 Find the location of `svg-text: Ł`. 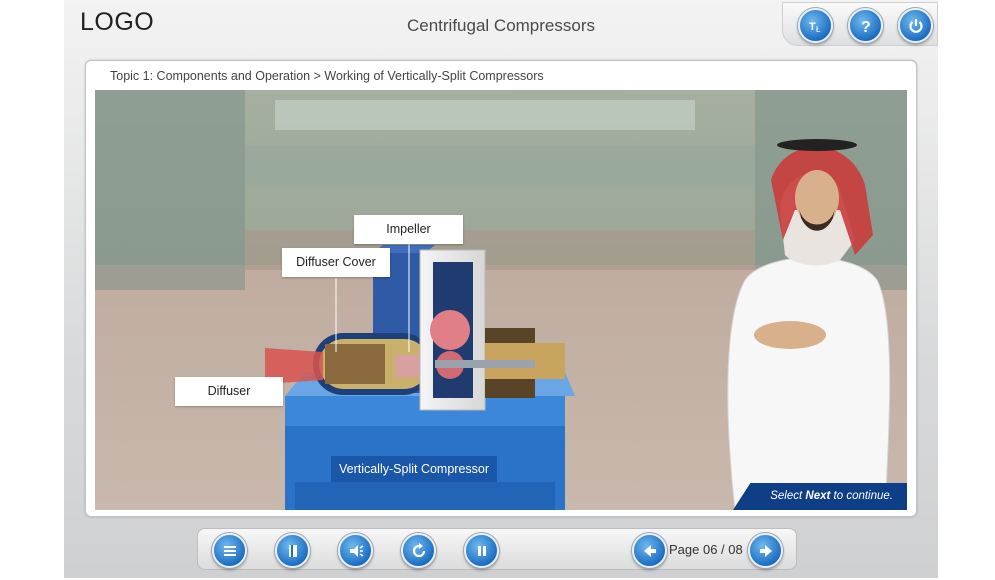

svg-text: Ł is located at coordinates (818, 29).